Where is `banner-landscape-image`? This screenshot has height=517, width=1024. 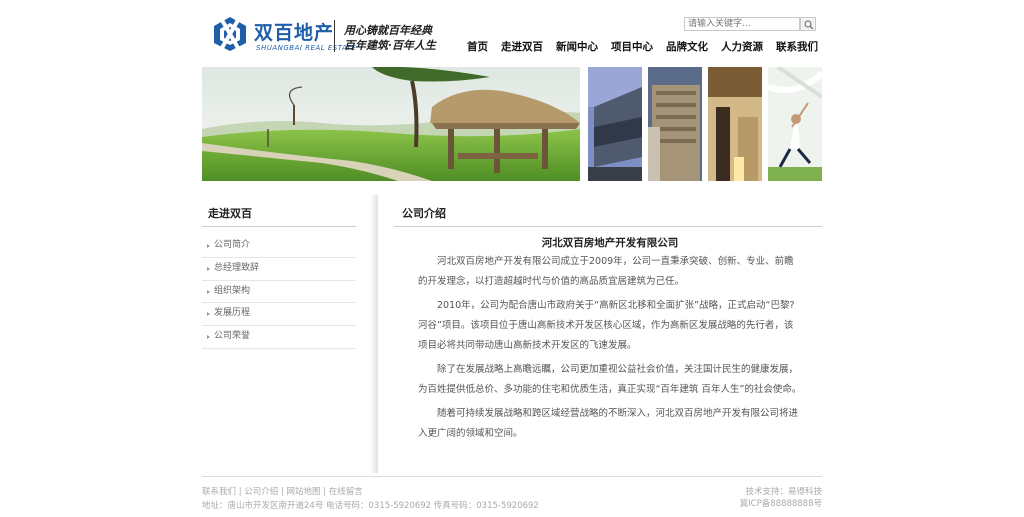
banner-landscape-image is located at coordinates (391, 124).